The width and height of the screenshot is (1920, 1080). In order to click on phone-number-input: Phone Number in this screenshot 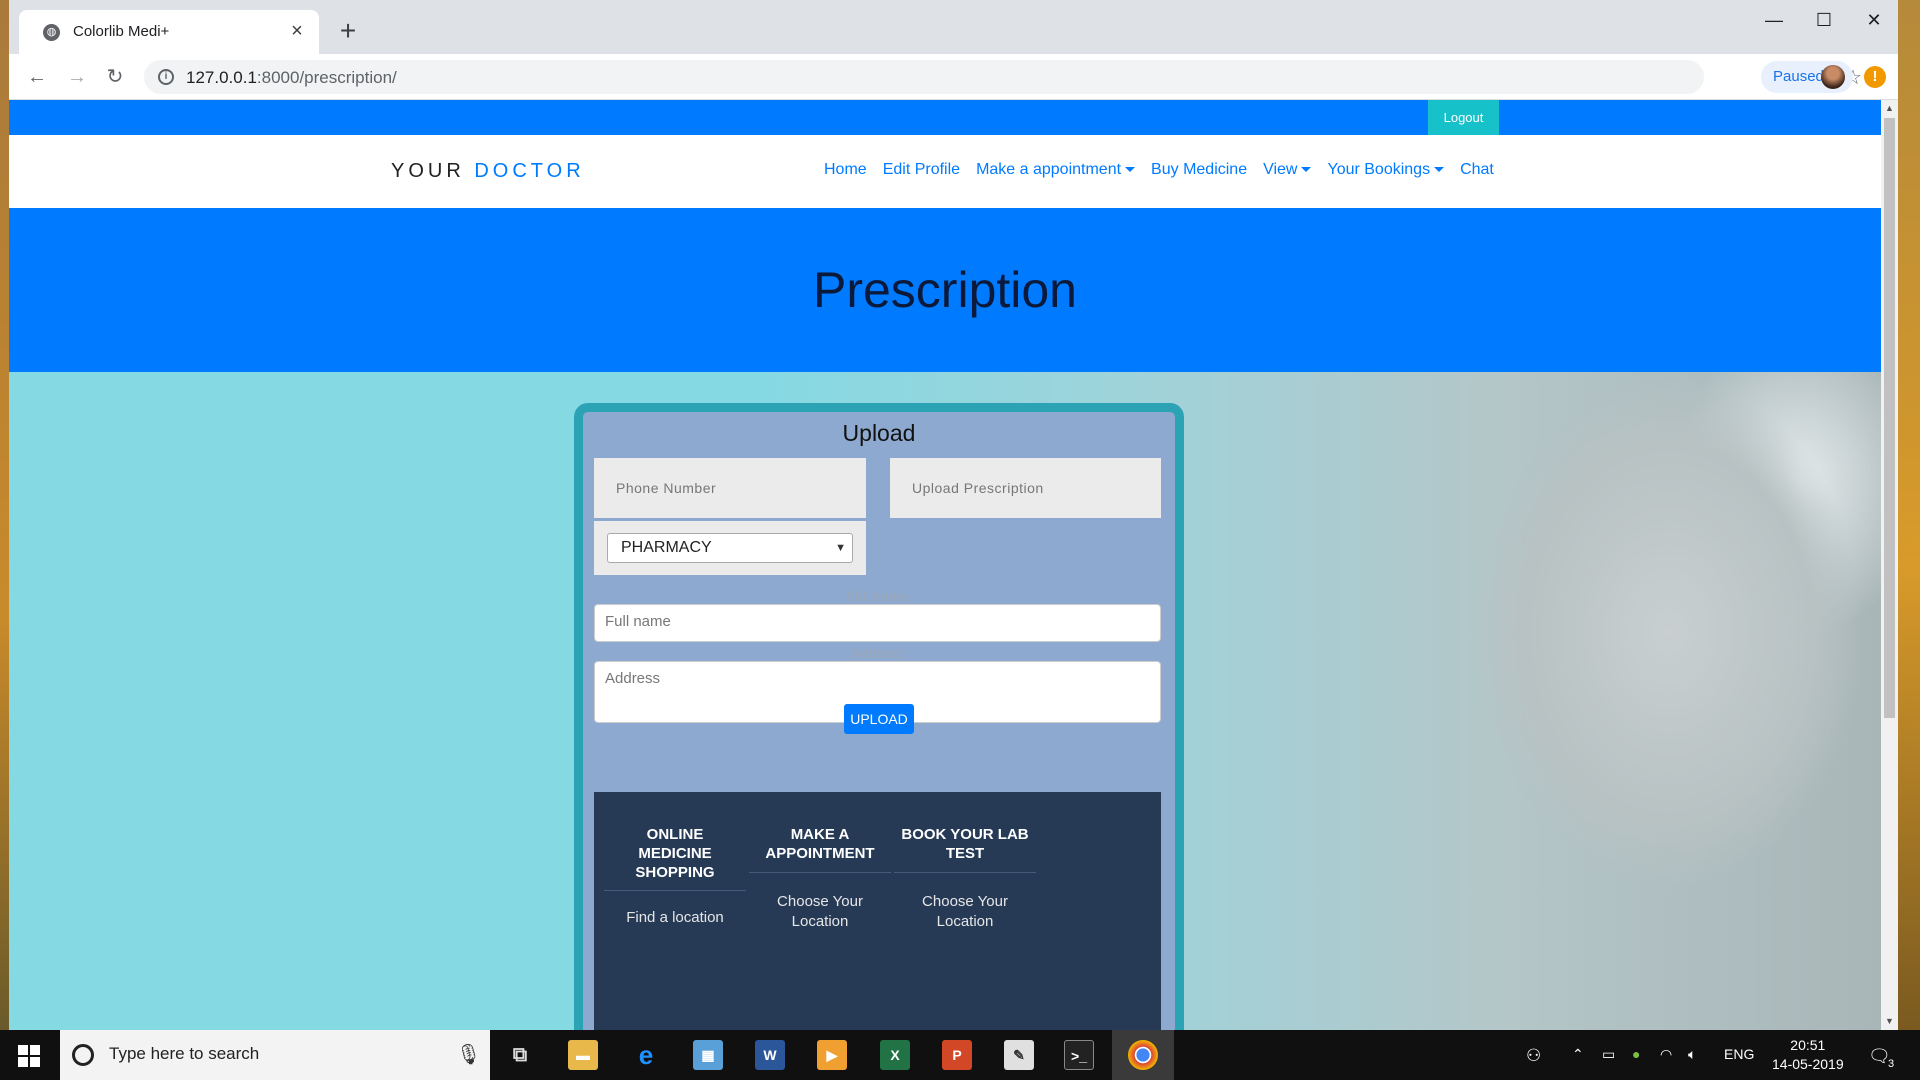, I will do `click(730, 488)`.